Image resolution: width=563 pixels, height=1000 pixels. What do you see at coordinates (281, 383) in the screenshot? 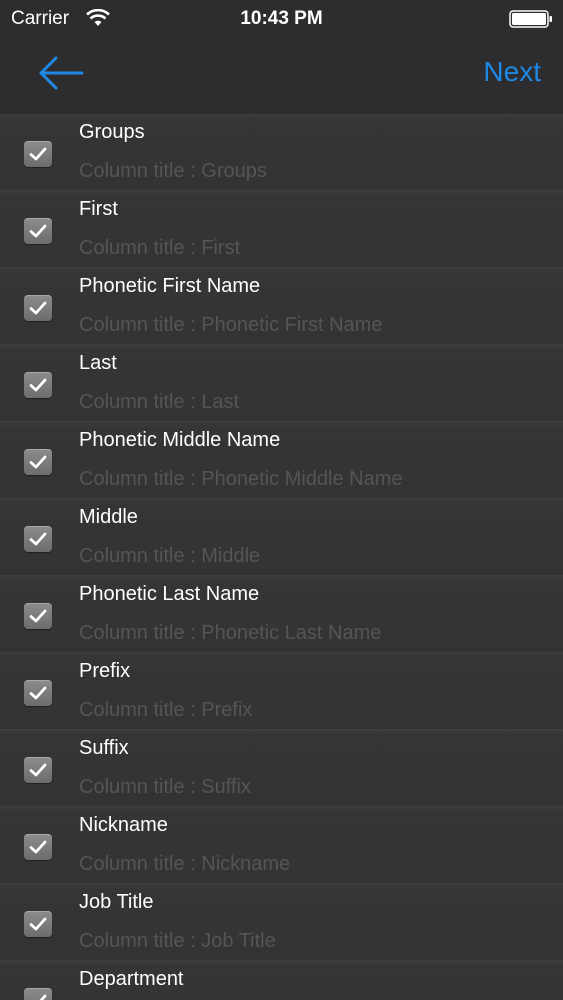
I see `list-item-last: Last Column title : Last` at bounding box center [281, 383].